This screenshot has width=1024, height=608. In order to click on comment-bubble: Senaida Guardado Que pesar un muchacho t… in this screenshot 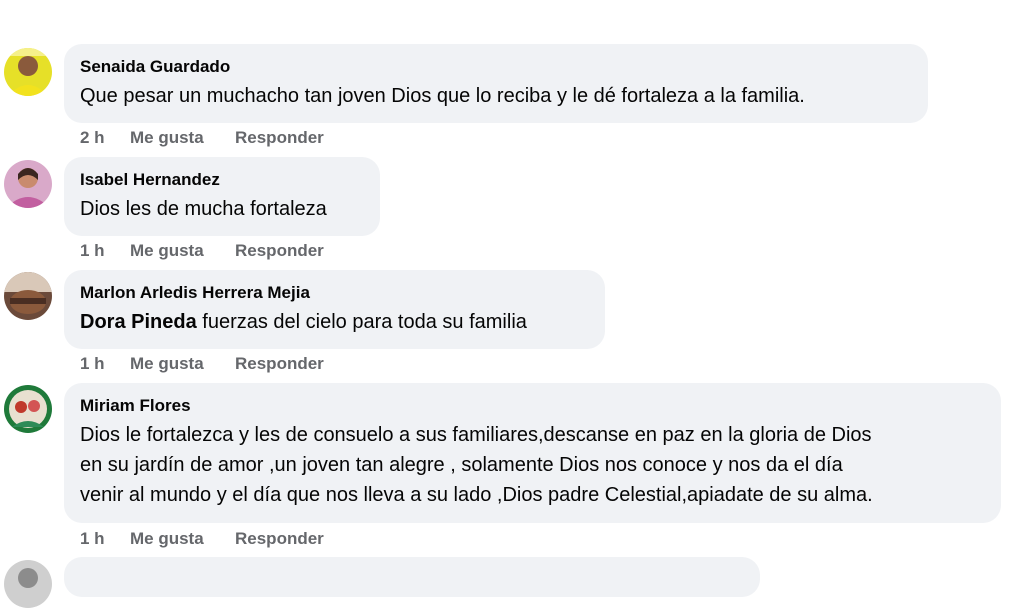, I will do `click(496, 83)`.